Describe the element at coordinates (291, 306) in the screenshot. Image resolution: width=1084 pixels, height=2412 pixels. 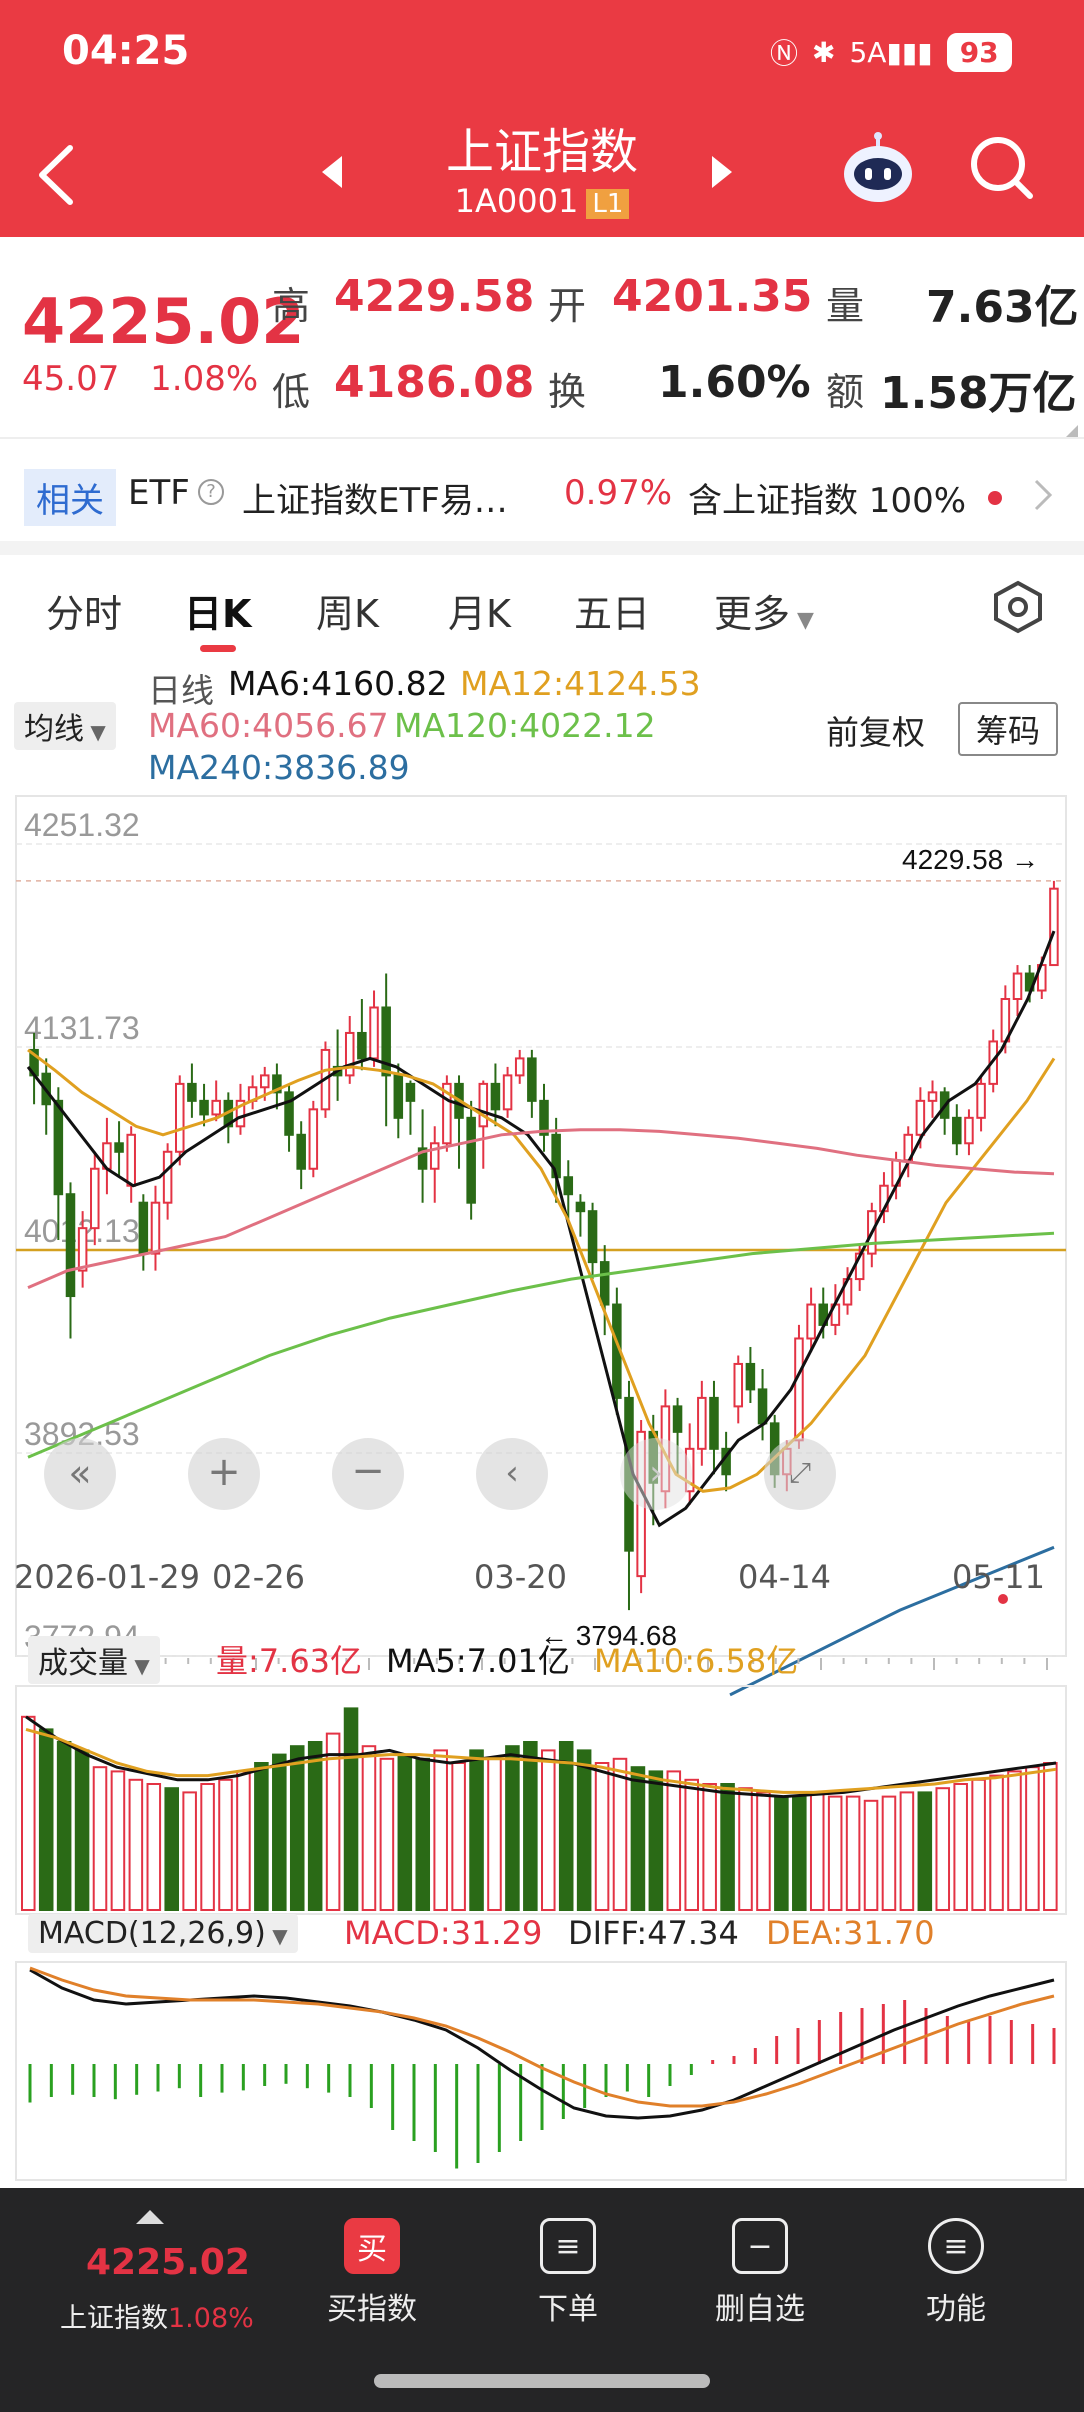
I see `high-label: 高` at that location.